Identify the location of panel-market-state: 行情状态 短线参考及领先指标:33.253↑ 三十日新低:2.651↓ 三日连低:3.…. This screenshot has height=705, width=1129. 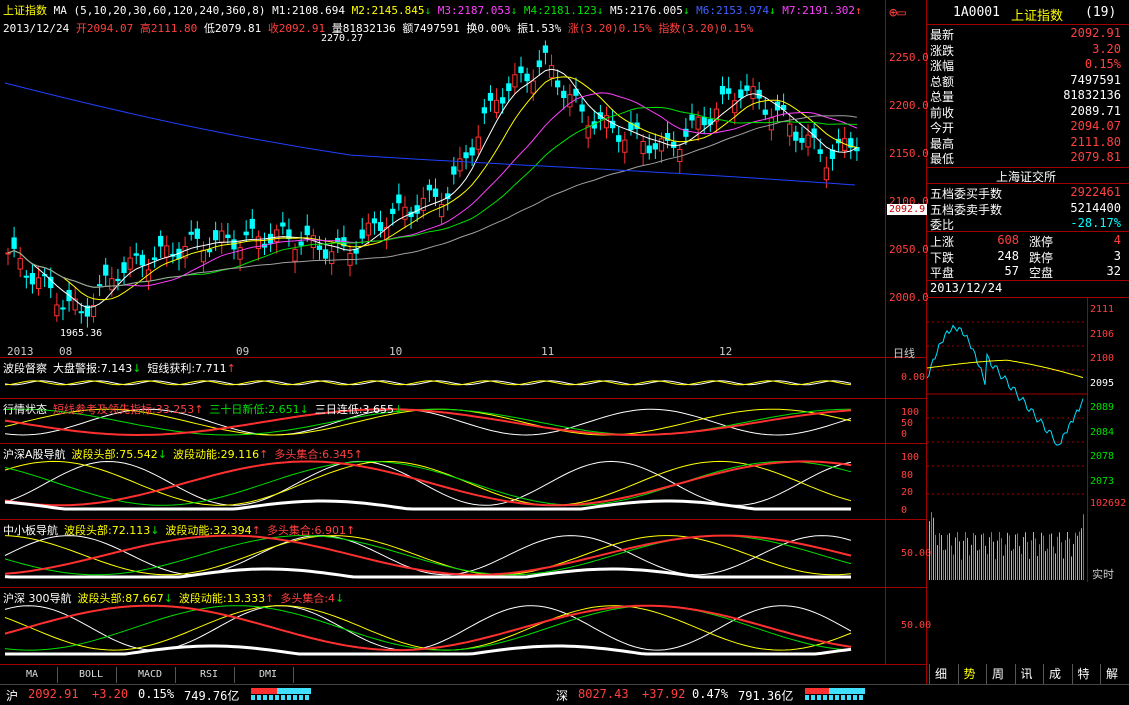
(459, 421).